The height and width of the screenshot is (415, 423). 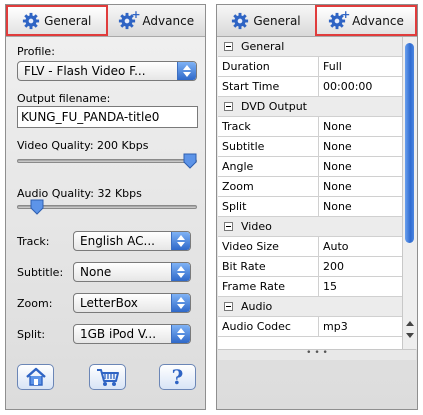 I want to click on property-row: Frame Rate 15, so click(x=310, y=287).